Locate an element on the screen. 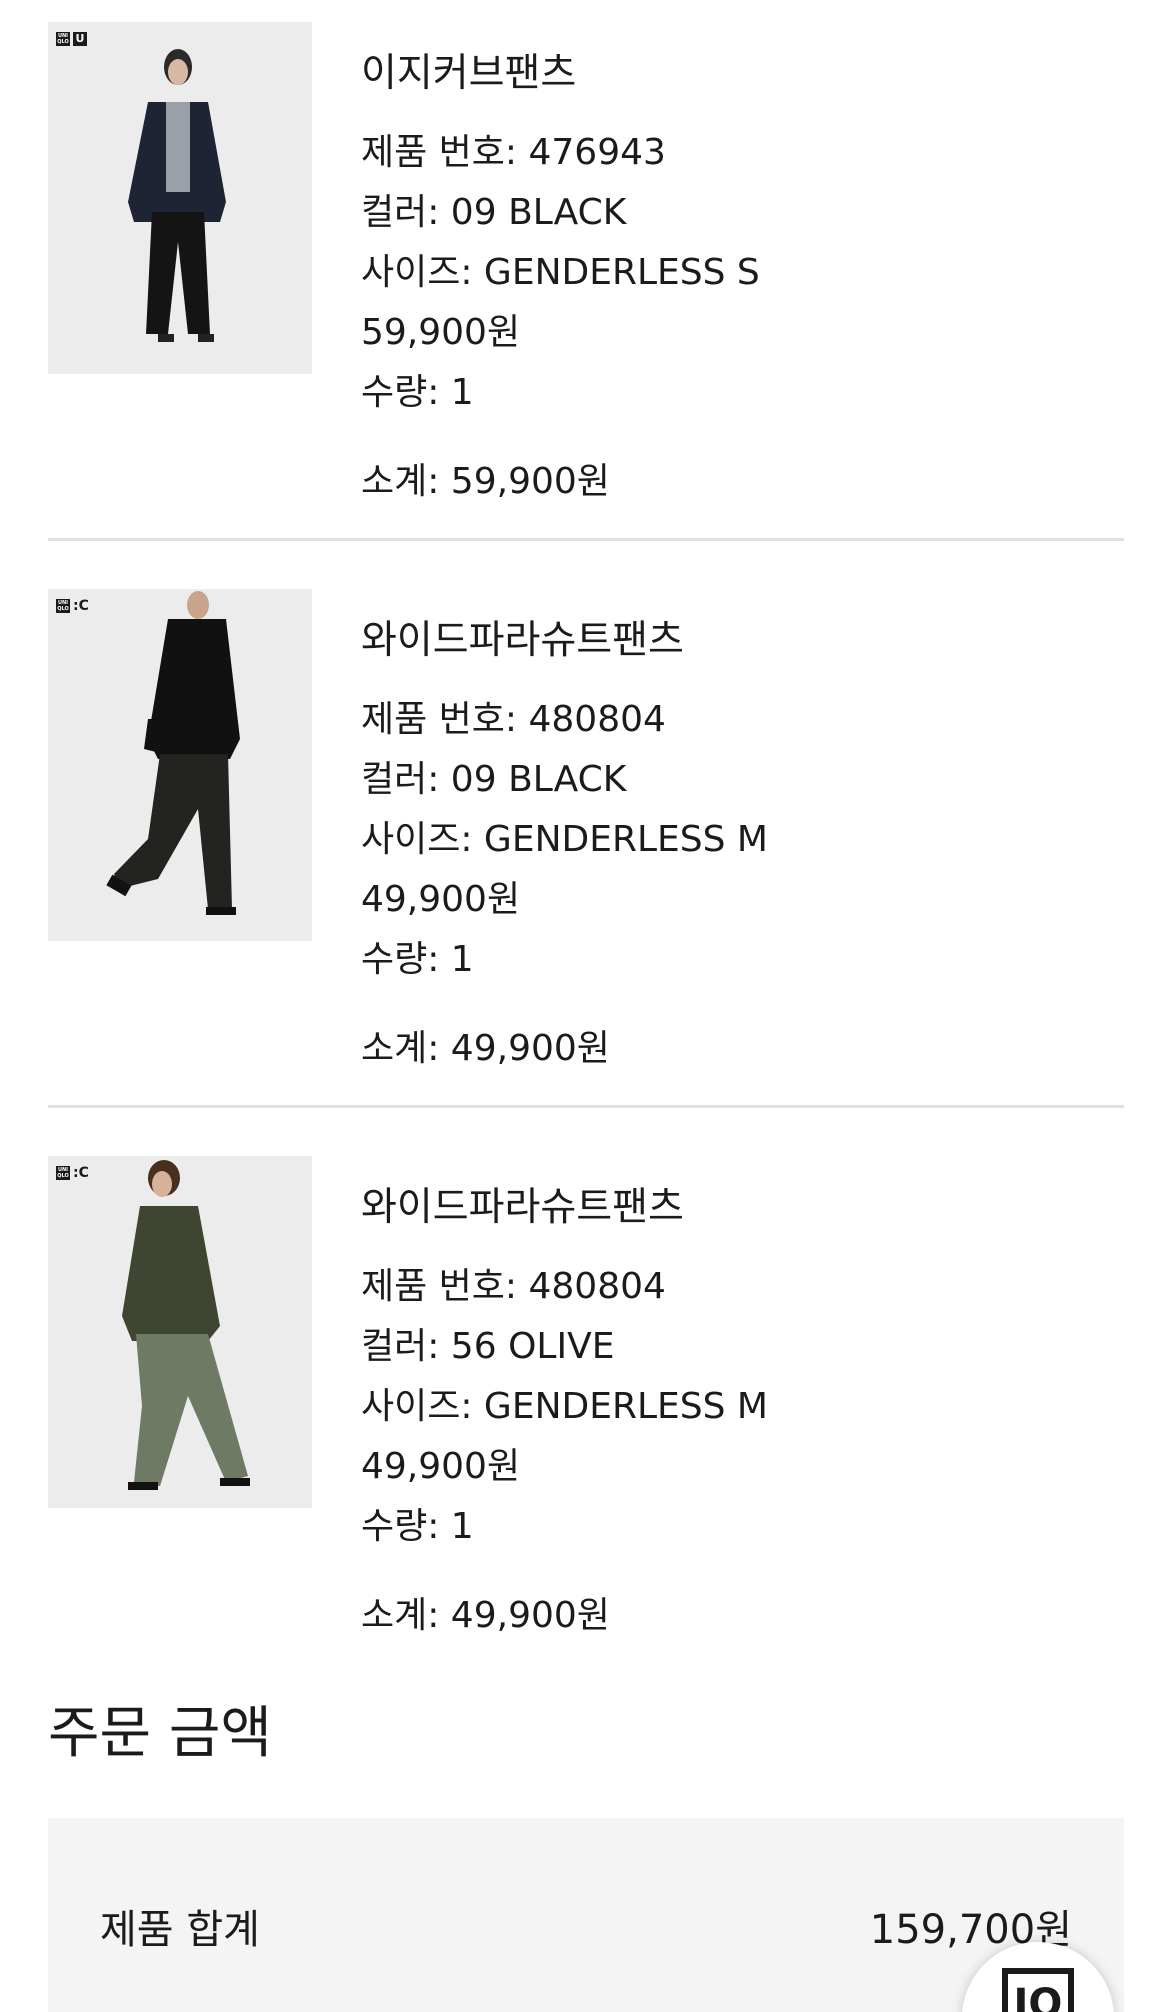  product-number: 제품 번호: 476943 is located at coordinates (513, 152).